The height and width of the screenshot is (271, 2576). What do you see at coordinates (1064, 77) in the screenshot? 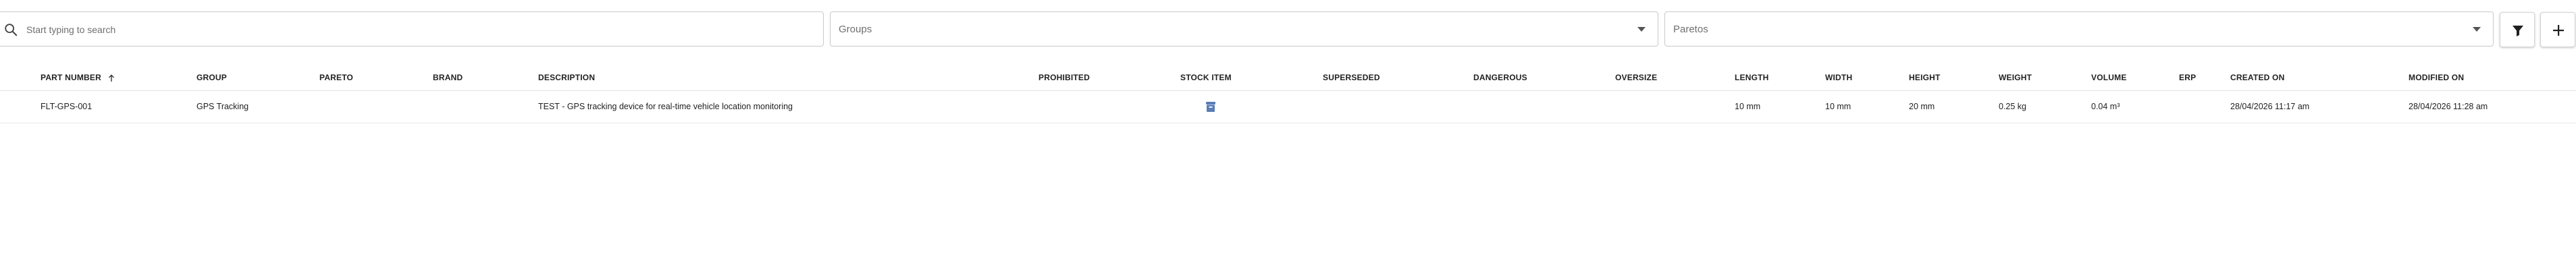
I see `column-header-prohibited: PROHIBITED` at bounding box center [1064, 77].